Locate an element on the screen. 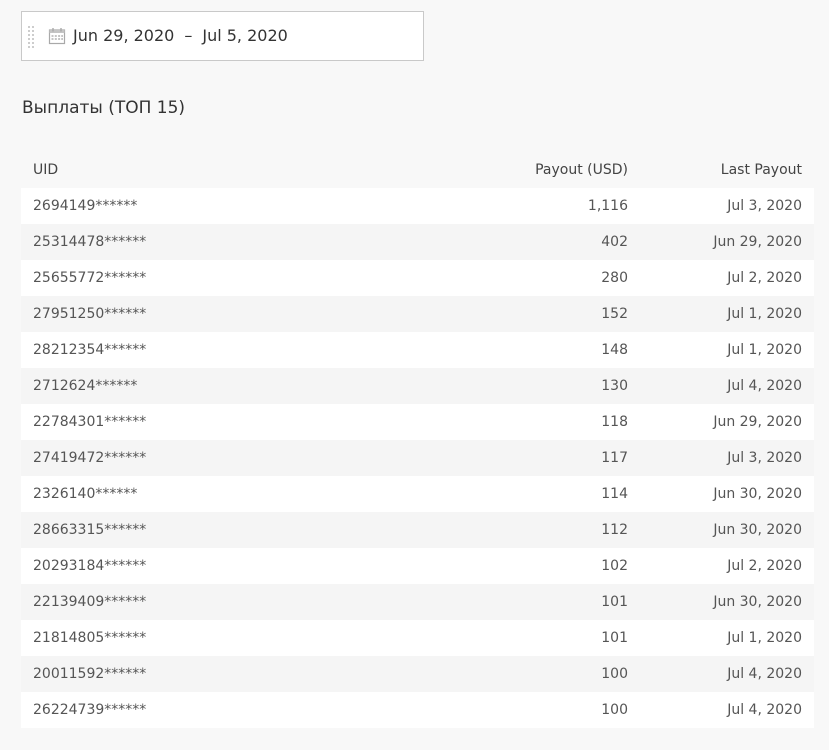  date-range-start: Jun 29, 2020 is located at coordinates (124, 35).